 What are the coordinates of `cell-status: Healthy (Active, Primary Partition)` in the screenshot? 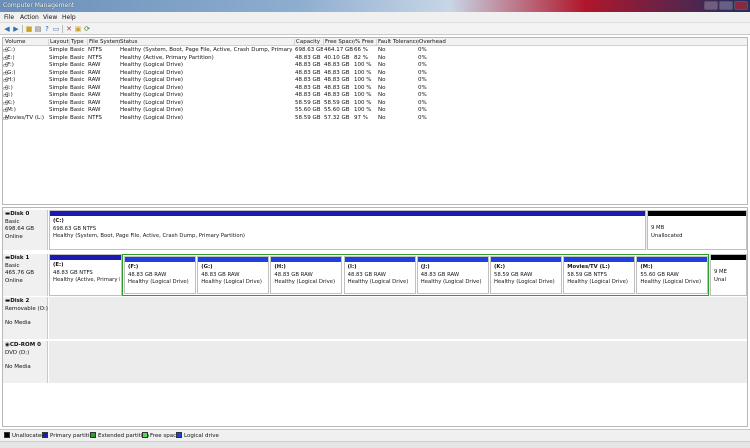 It's located at (167, 57).